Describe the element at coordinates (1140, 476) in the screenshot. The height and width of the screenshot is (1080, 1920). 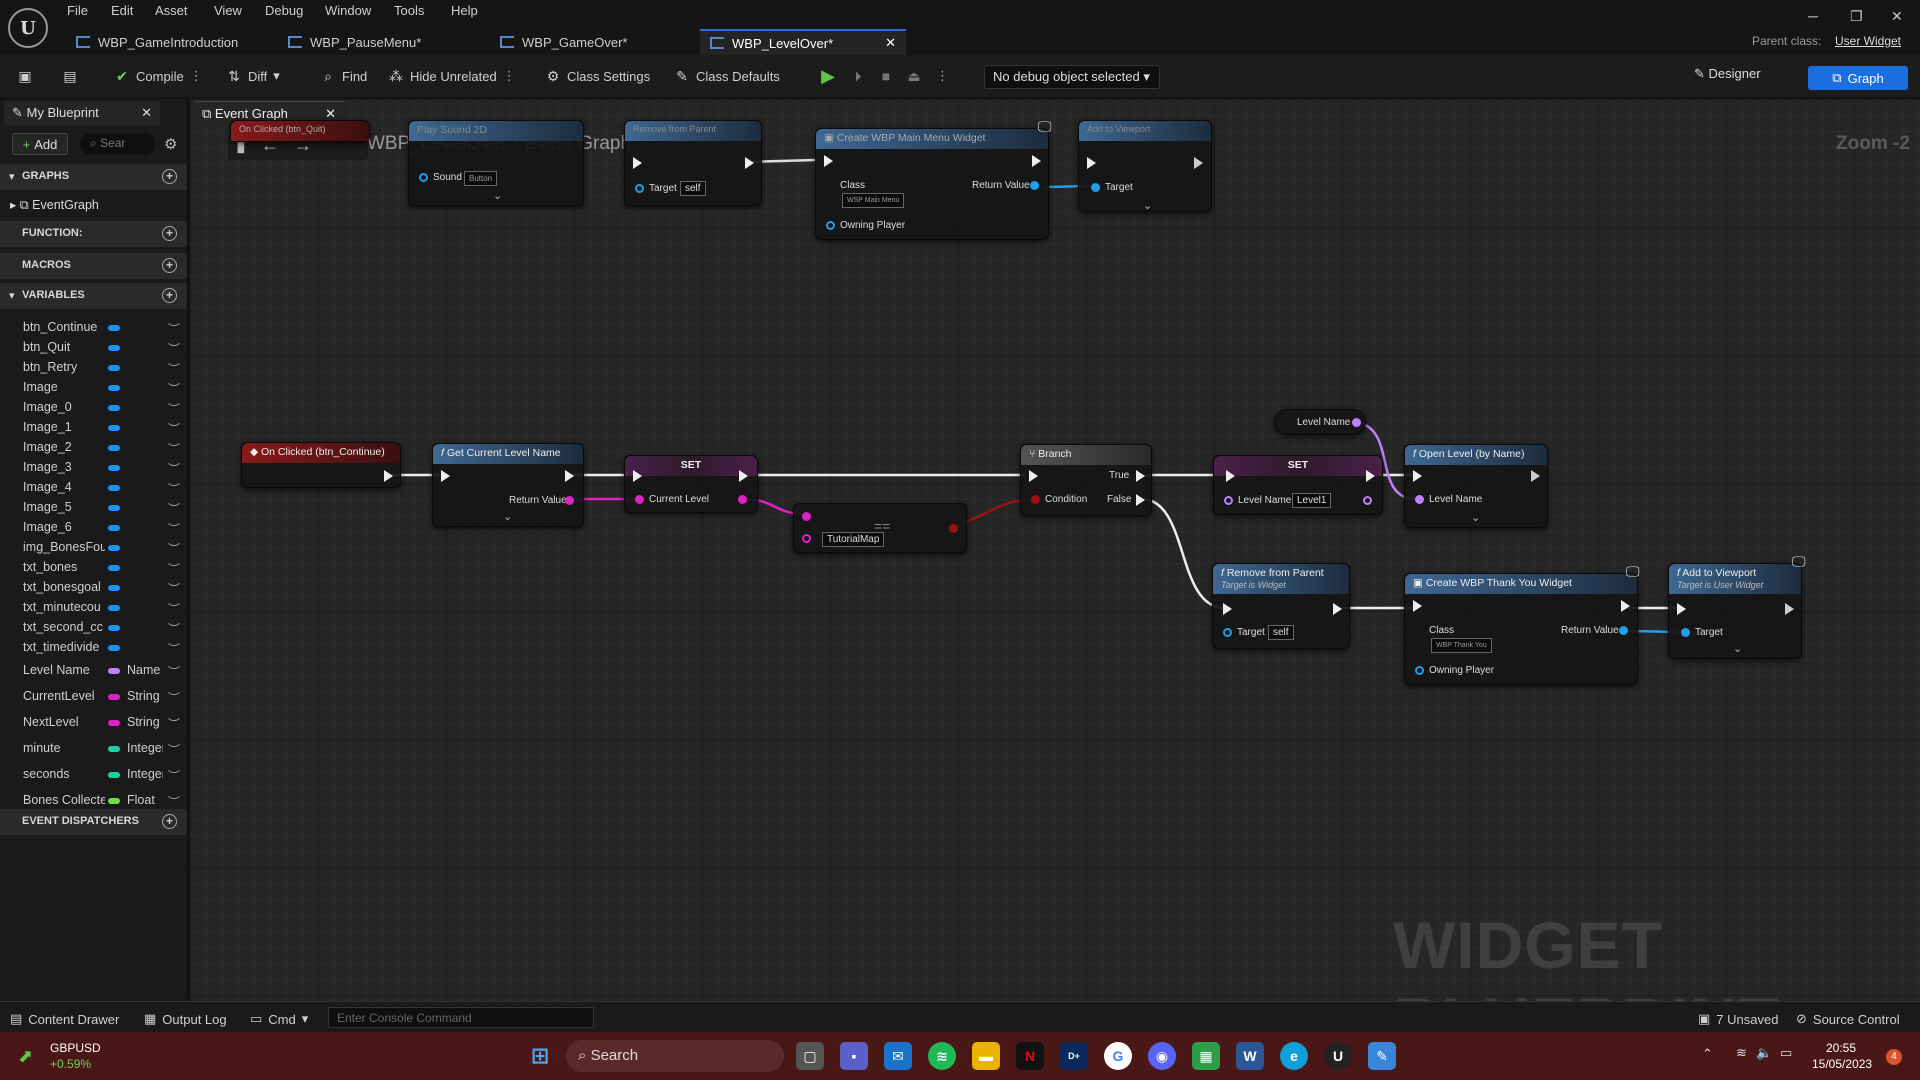
I see `true-pin` at that location.